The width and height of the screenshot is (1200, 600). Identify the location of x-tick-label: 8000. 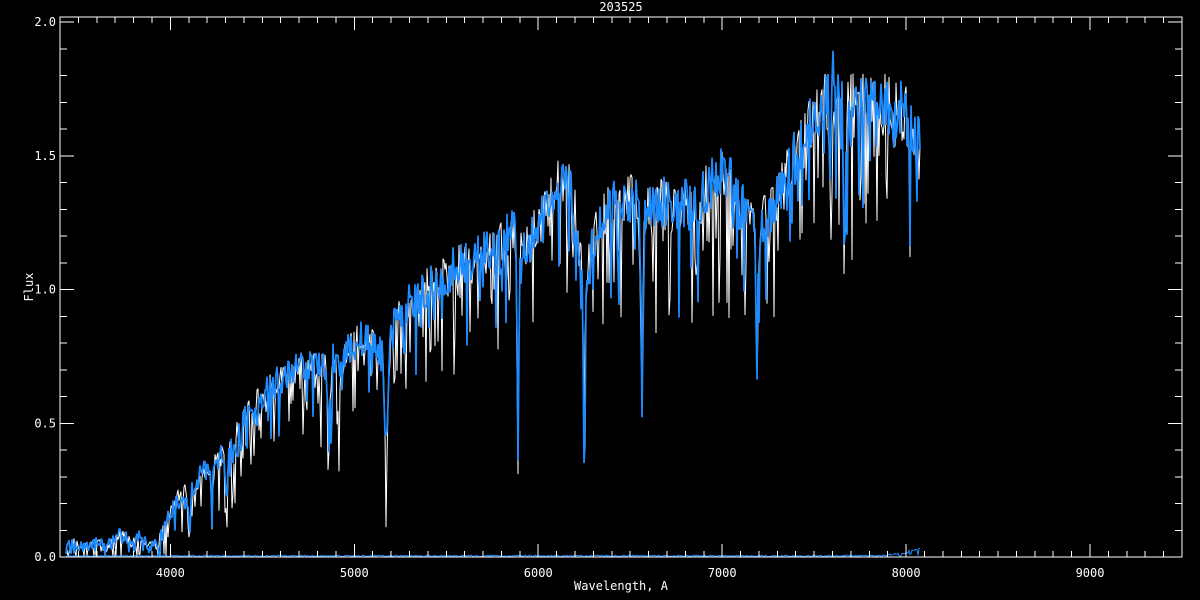
(906, 573).